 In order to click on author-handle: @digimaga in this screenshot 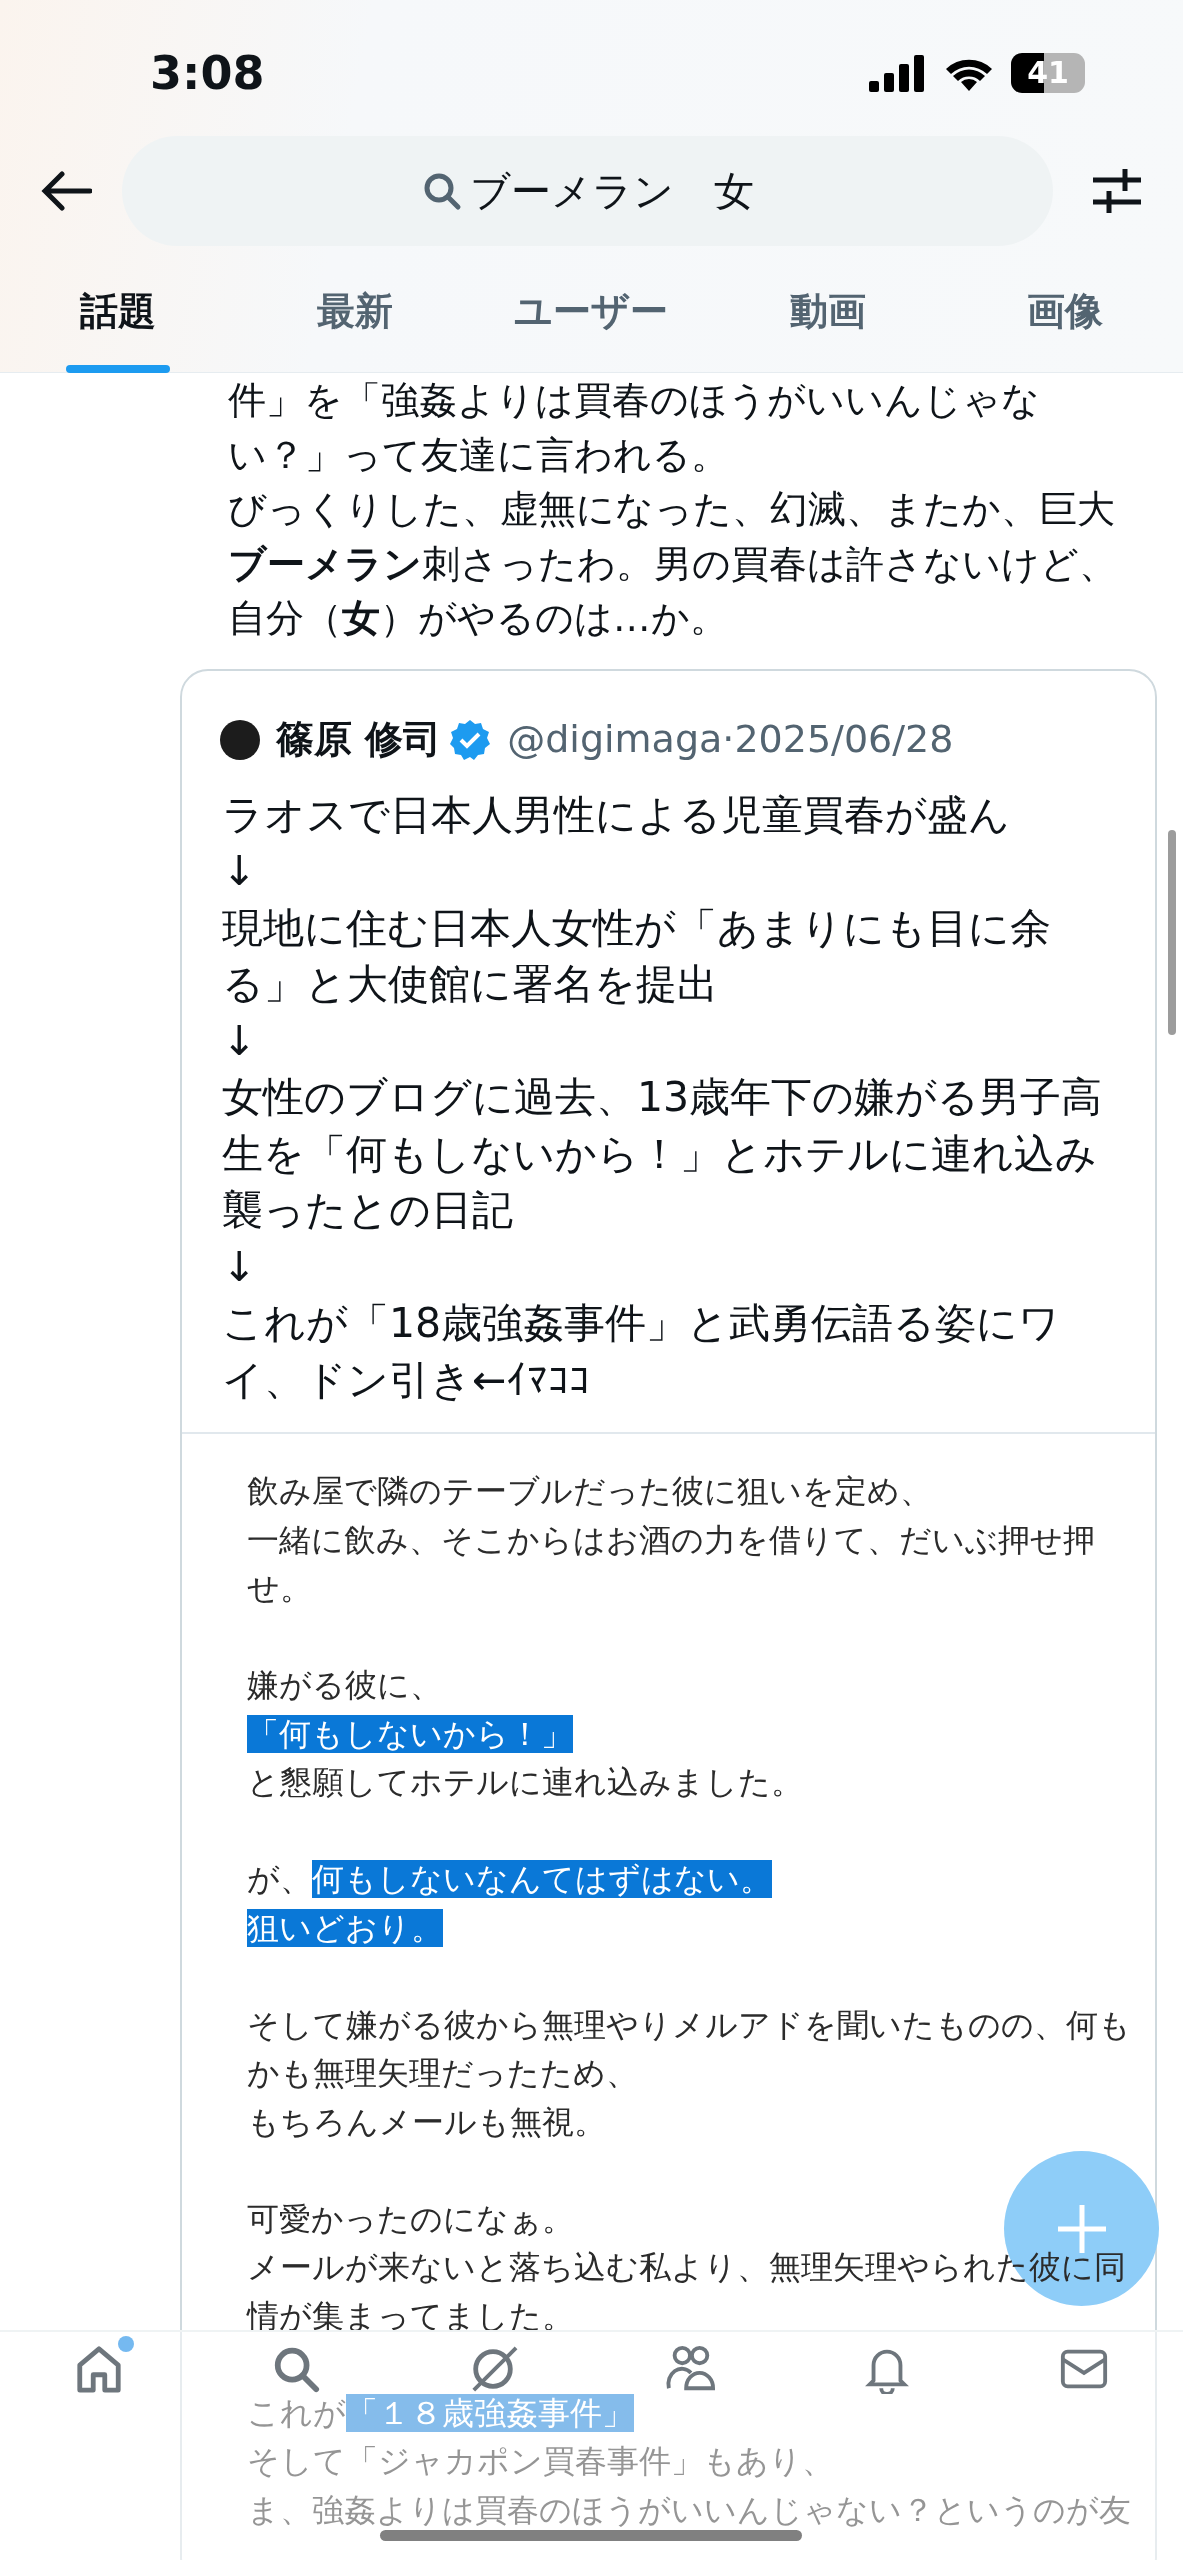, I will do `click(615, 739)`.